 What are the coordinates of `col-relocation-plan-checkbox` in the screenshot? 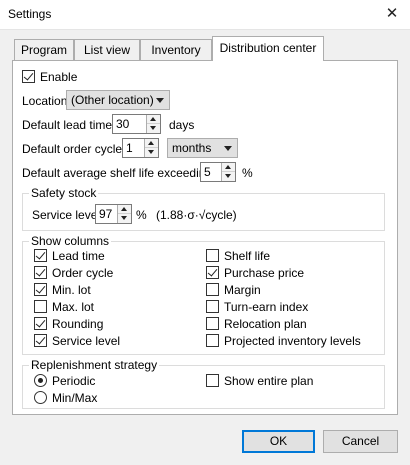 It's located at (212, 323).